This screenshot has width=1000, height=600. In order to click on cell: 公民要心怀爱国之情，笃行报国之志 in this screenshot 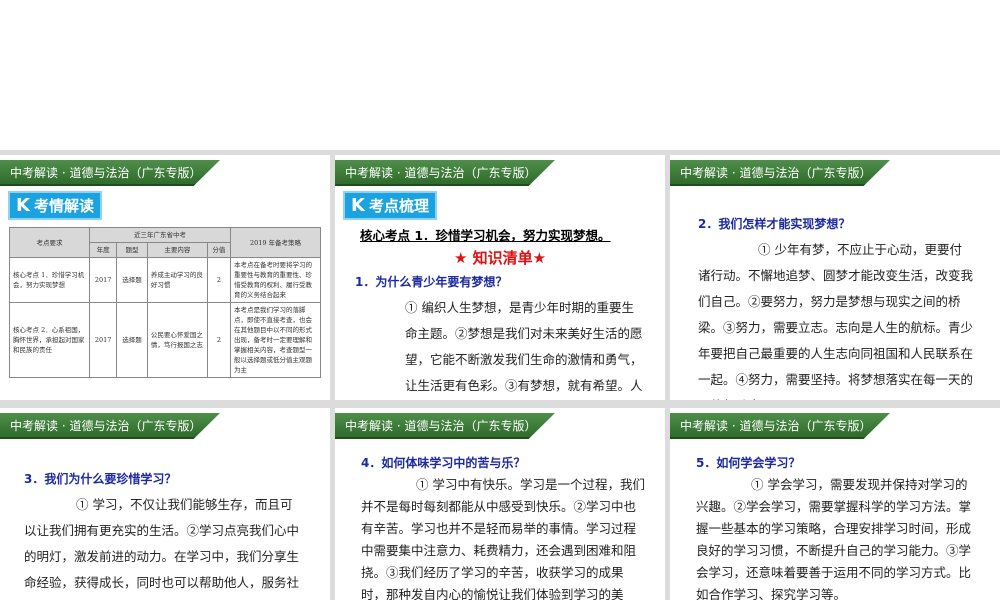, I will do `click(177, 340)`.